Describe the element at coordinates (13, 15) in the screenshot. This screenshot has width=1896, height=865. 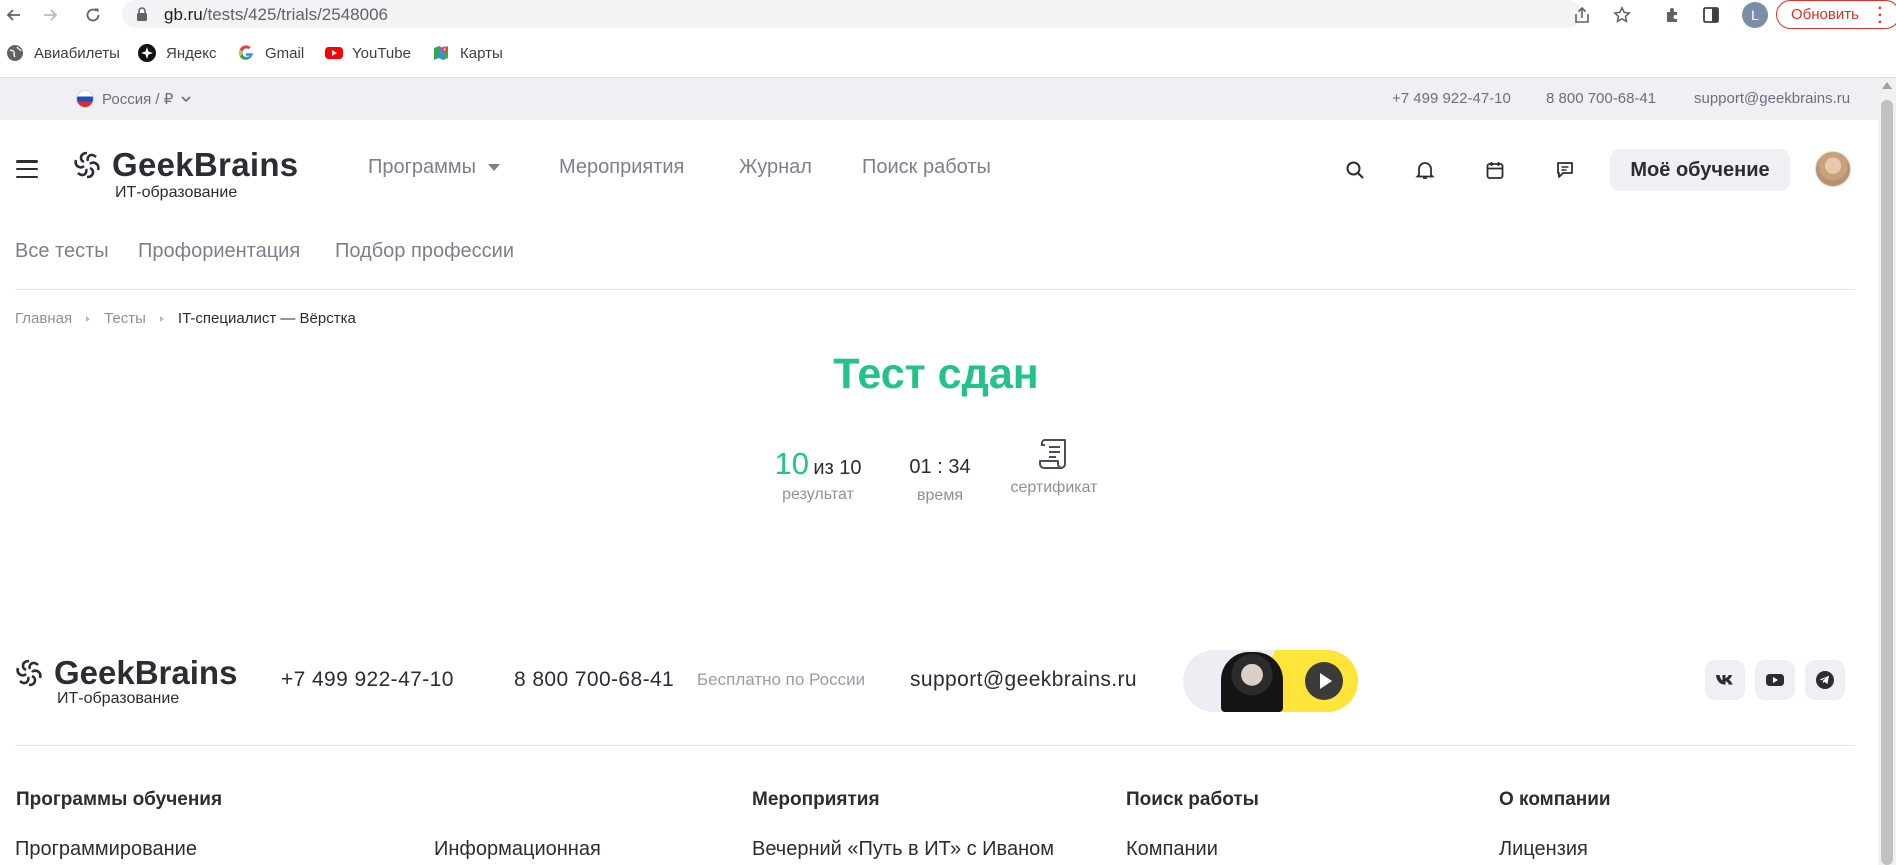
I see `back-arrow-icon` at that location.